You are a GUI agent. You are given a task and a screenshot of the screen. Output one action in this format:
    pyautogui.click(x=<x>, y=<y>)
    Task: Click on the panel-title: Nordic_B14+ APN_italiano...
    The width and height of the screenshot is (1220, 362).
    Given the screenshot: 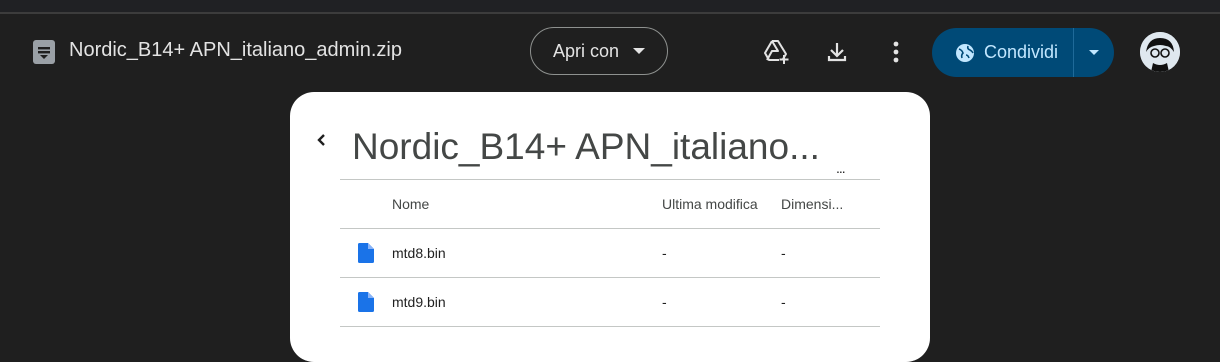 What is the action you would take?
    pyautogui.click(x=586, y=146)
    